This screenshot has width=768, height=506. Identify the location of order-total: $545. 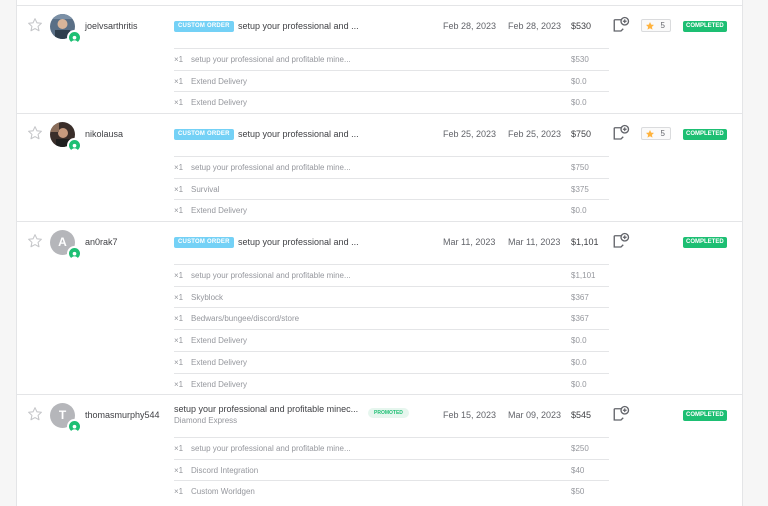
(581, 415).